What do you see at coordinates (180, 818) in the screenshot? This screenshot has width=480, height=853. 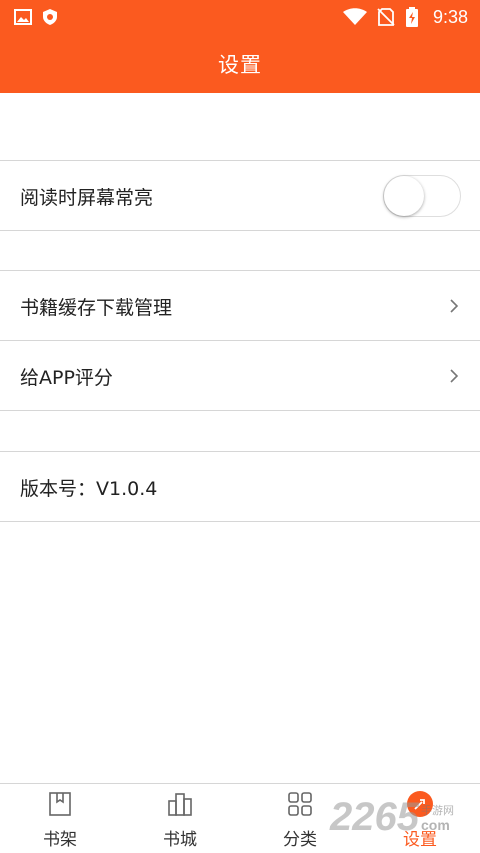 I see `nav-item-bookstore: 书城` at bounding box center [180, 818].